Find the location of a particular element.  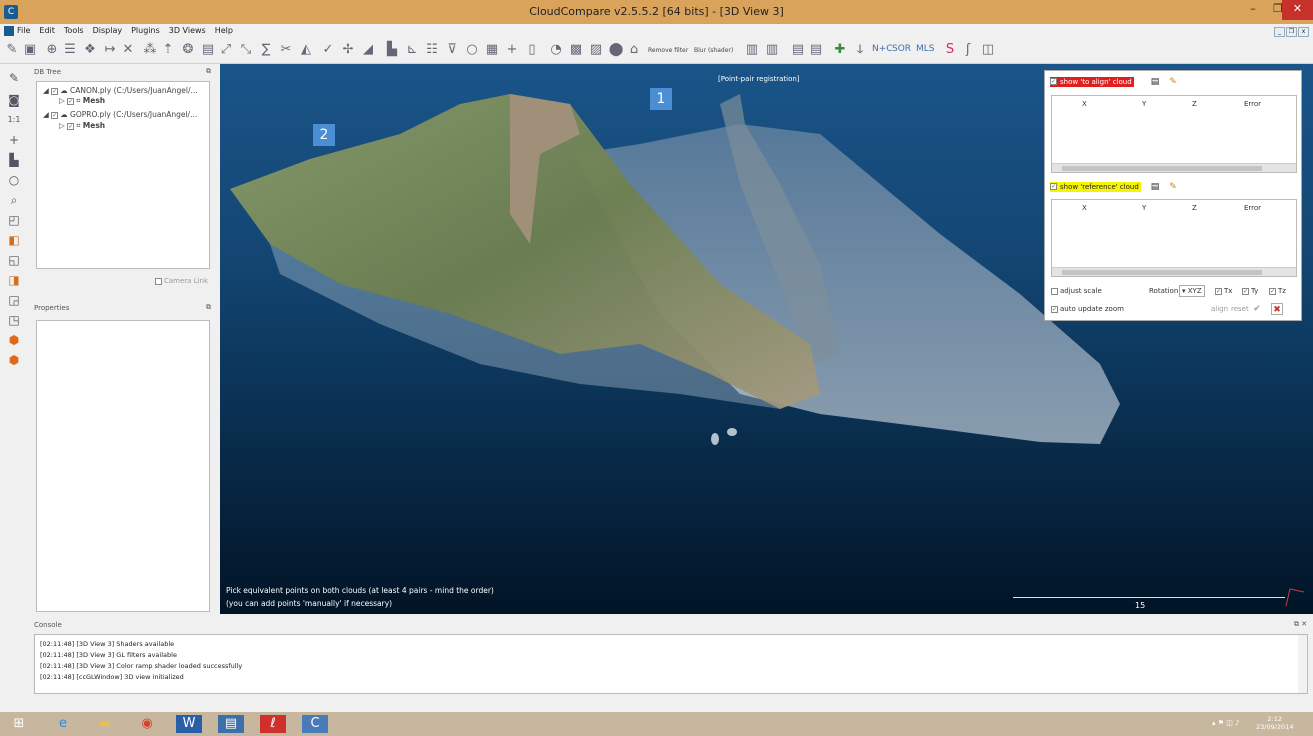

pick-icon: ✓ is located at coordinates (328, 50).